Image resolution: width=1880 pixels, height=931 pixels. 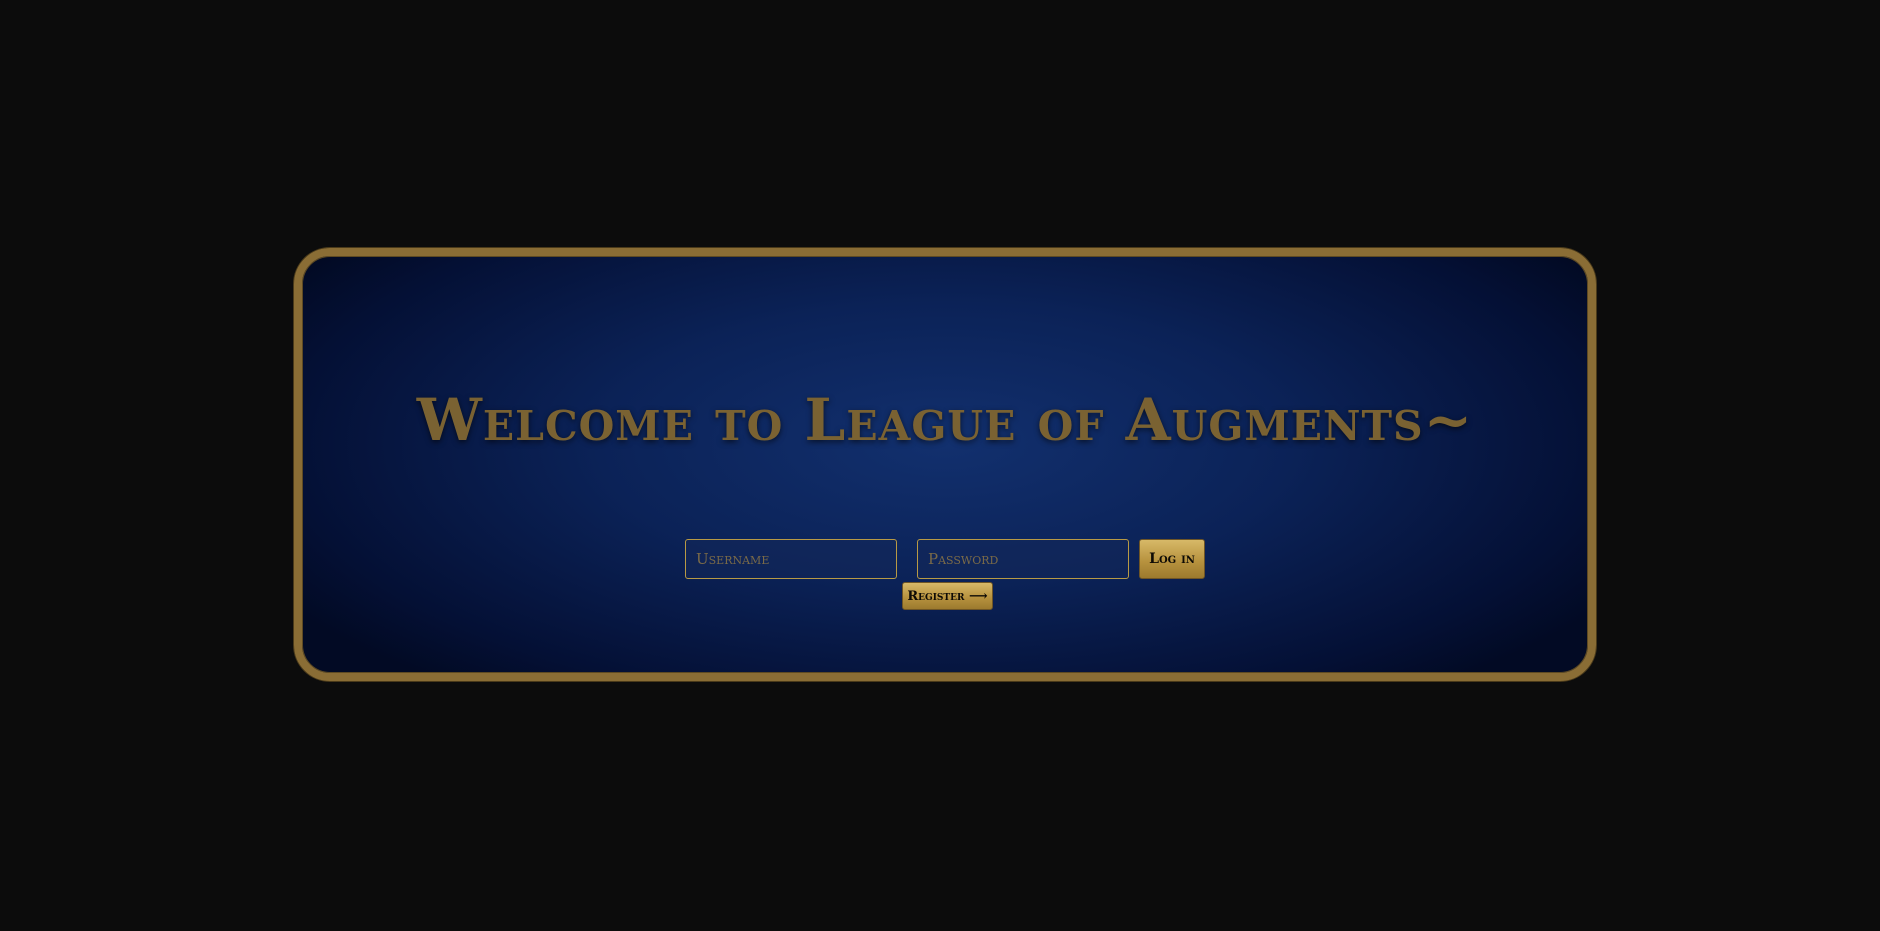 What do you see at coordinates (1172, 559) in the screenshot?
I see `login-button: Log in` at bounding box center [1172, 559].